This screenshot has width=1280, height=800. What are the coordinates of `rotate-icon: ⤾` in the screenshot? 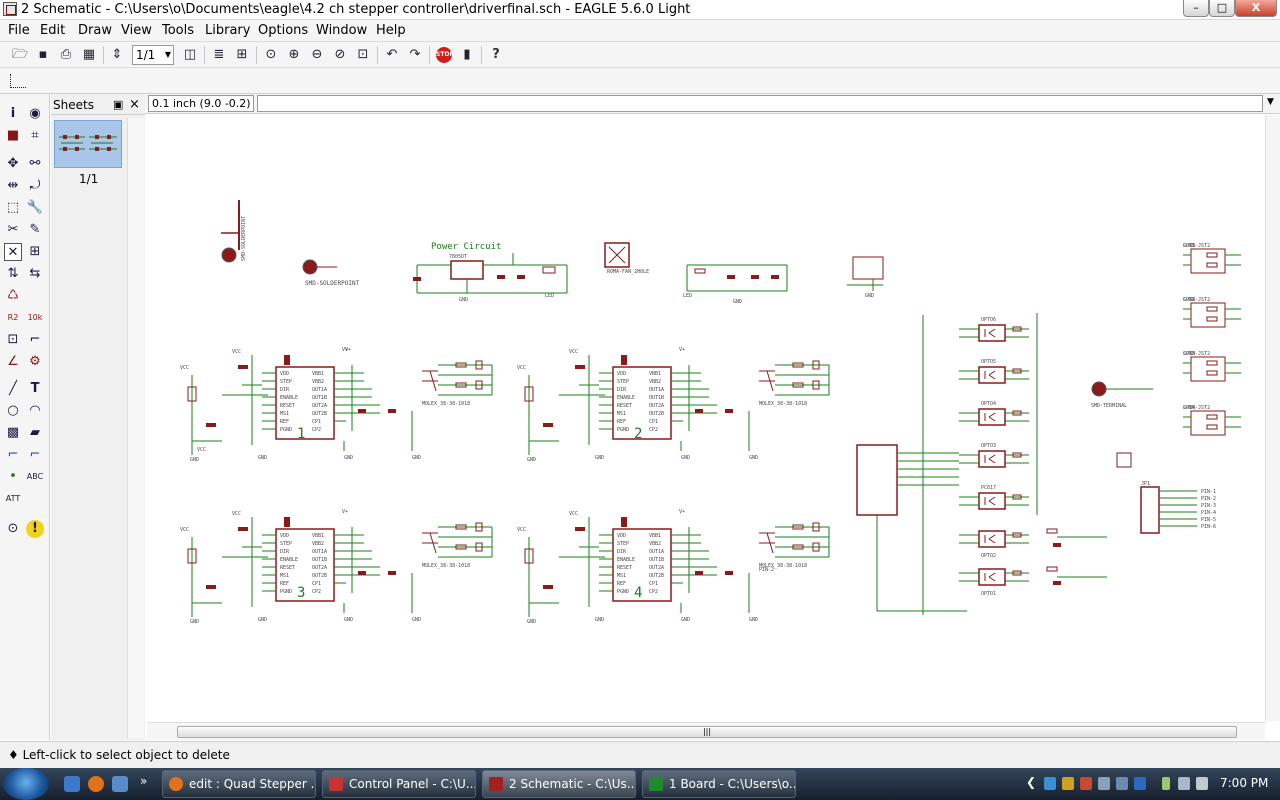 It's located at (35, 186).